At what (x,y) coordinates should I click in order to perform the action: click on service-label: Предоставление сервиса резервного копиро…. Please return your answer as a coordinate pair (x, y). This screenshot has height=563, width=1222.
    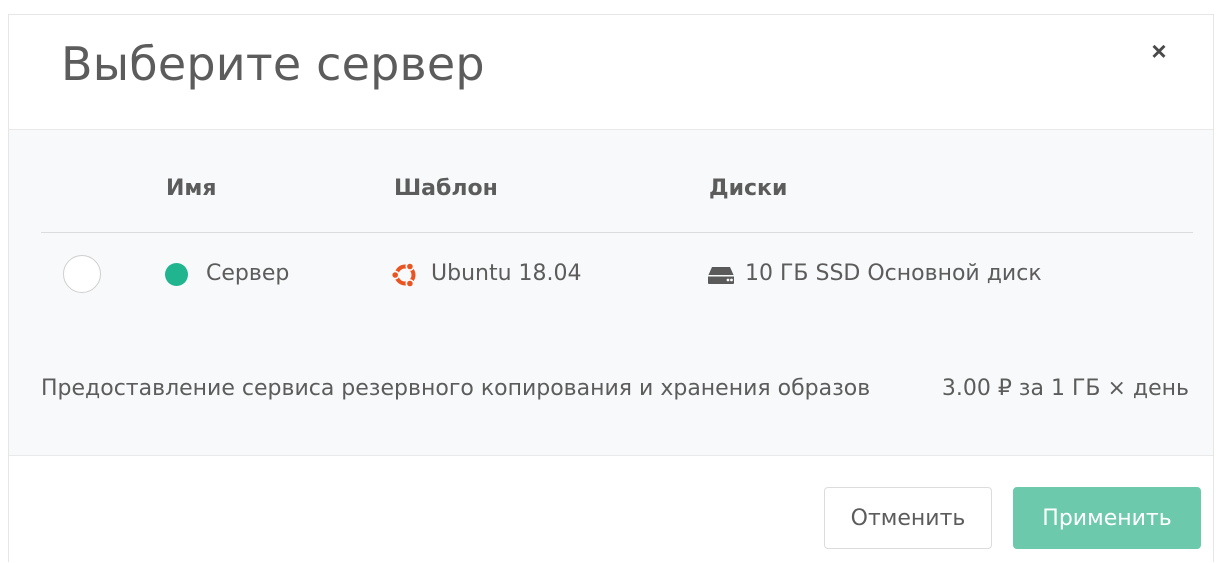
    Looking at the image, I should click on (456, 388).